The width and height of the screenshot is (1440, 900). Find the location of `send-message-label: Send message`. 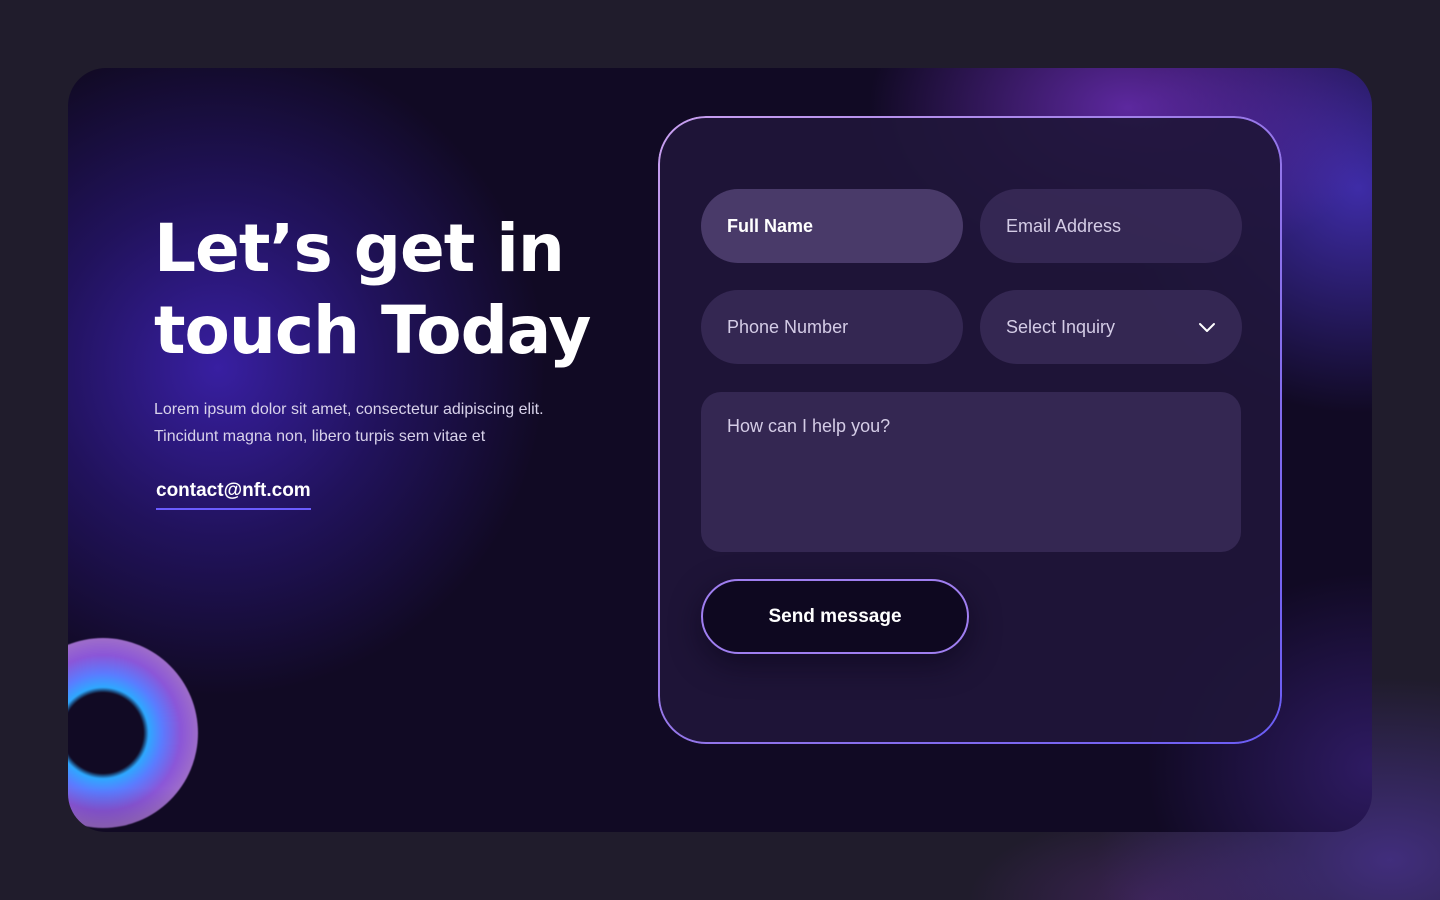

send-message-label: Send message is located at coordinates (835, 616).